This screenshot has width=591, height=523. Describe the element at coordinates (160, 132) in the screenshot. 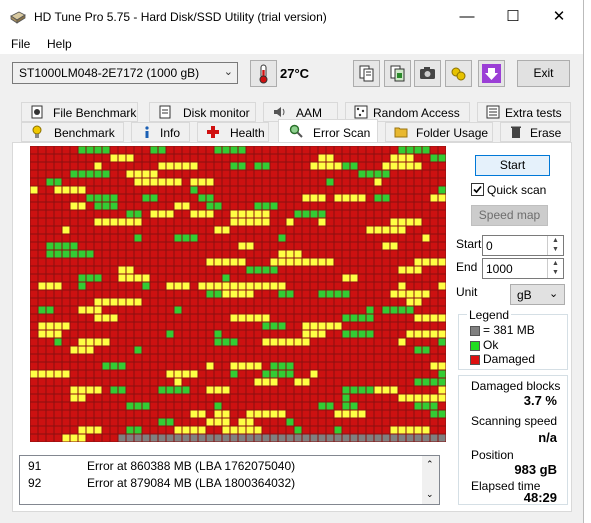

I see `tab-info: Info` at that location.